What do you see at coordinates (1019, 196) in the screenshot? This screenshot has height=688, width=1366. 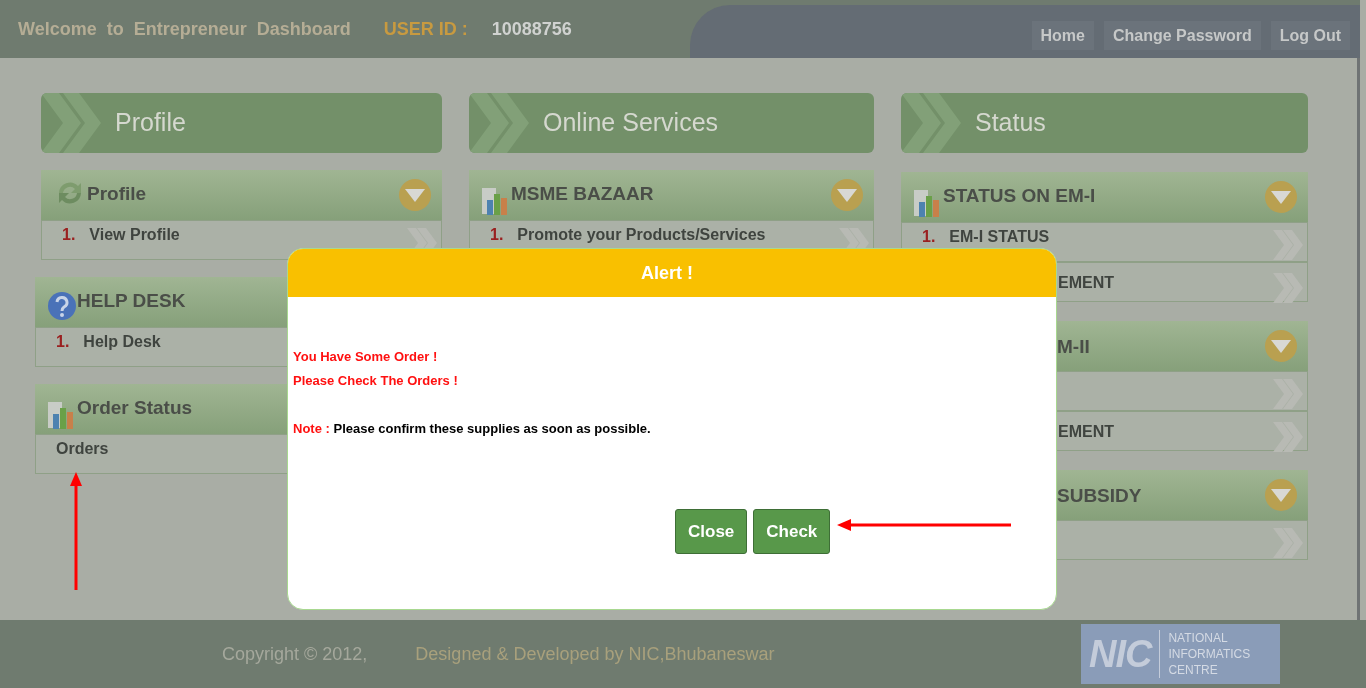 I see `panel-title: STATUS ON EM-I` at bounding box center [1019, 196].